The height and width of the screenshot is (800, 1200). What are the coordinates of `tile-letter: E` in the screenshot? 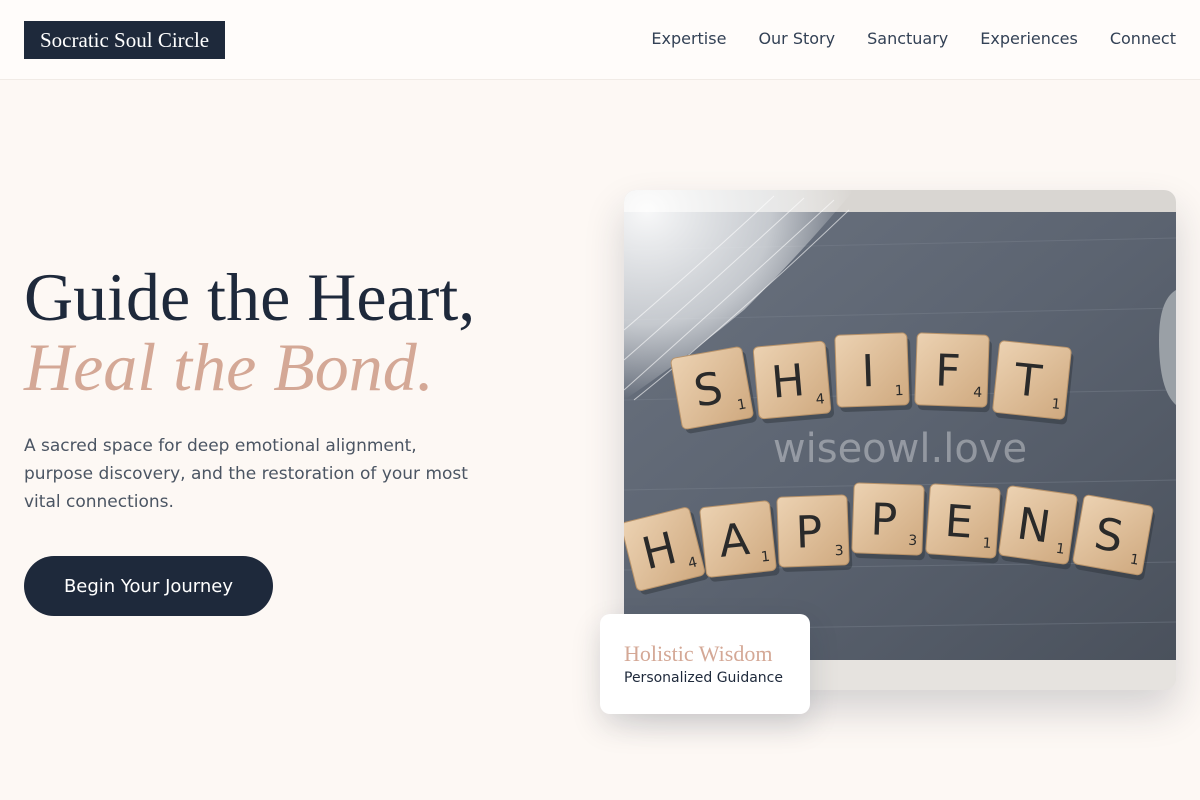 It's located at (958, 522).